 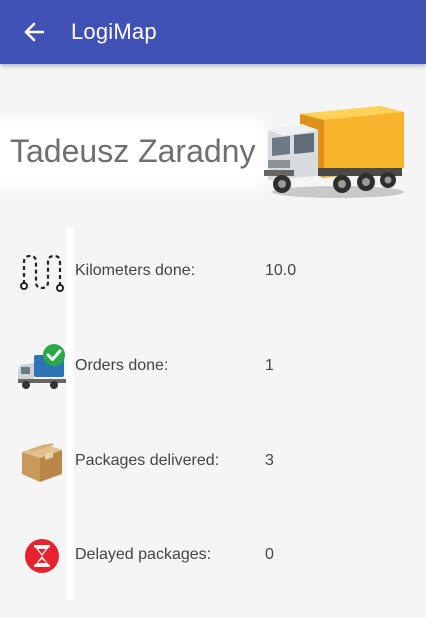 What do you see at coordinates (281, 270) in the screenshot?
I see `stat-value: 10.0` at bounding box center [281, 270].